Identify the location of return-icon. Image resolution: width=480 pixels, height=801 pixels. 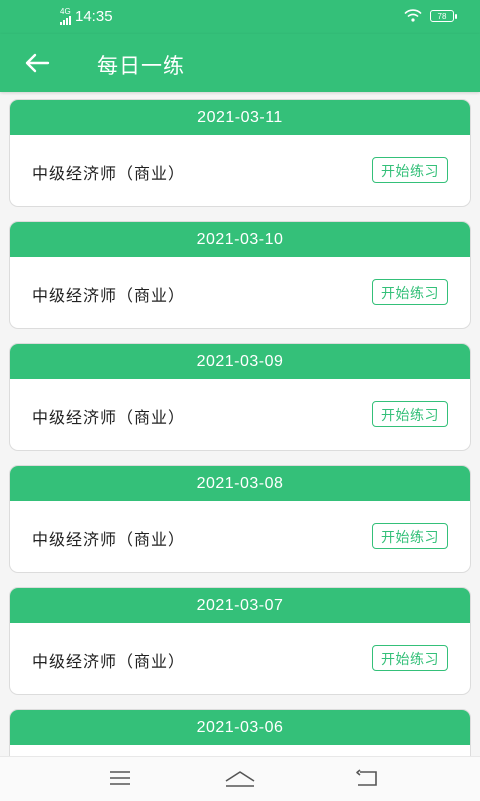
(367, 779).